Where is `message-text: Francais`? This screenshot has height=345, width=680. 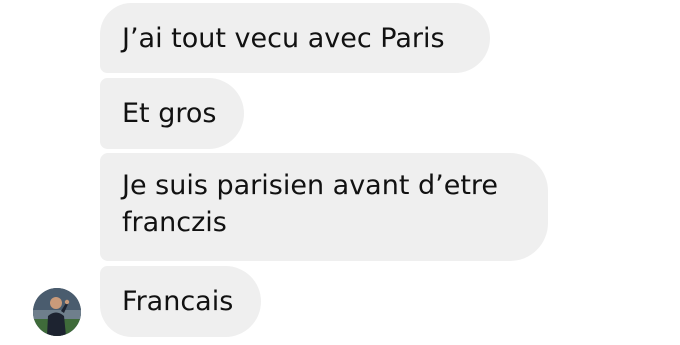 message-text: Francais is located at coordinates (178, 301).